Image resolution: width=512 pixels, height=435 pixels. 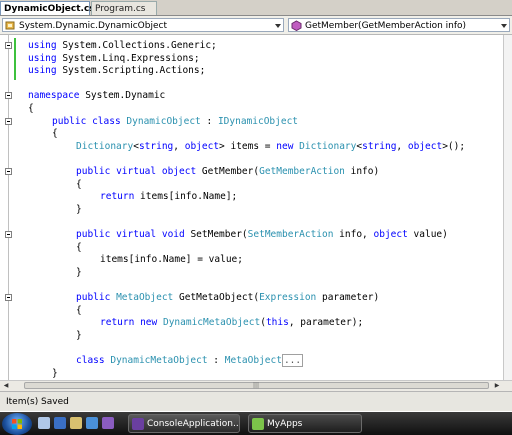 What do you see at coordinates (251, 373) in the screenshot?
I see `code-line: }` at bounding box center [251, 373].